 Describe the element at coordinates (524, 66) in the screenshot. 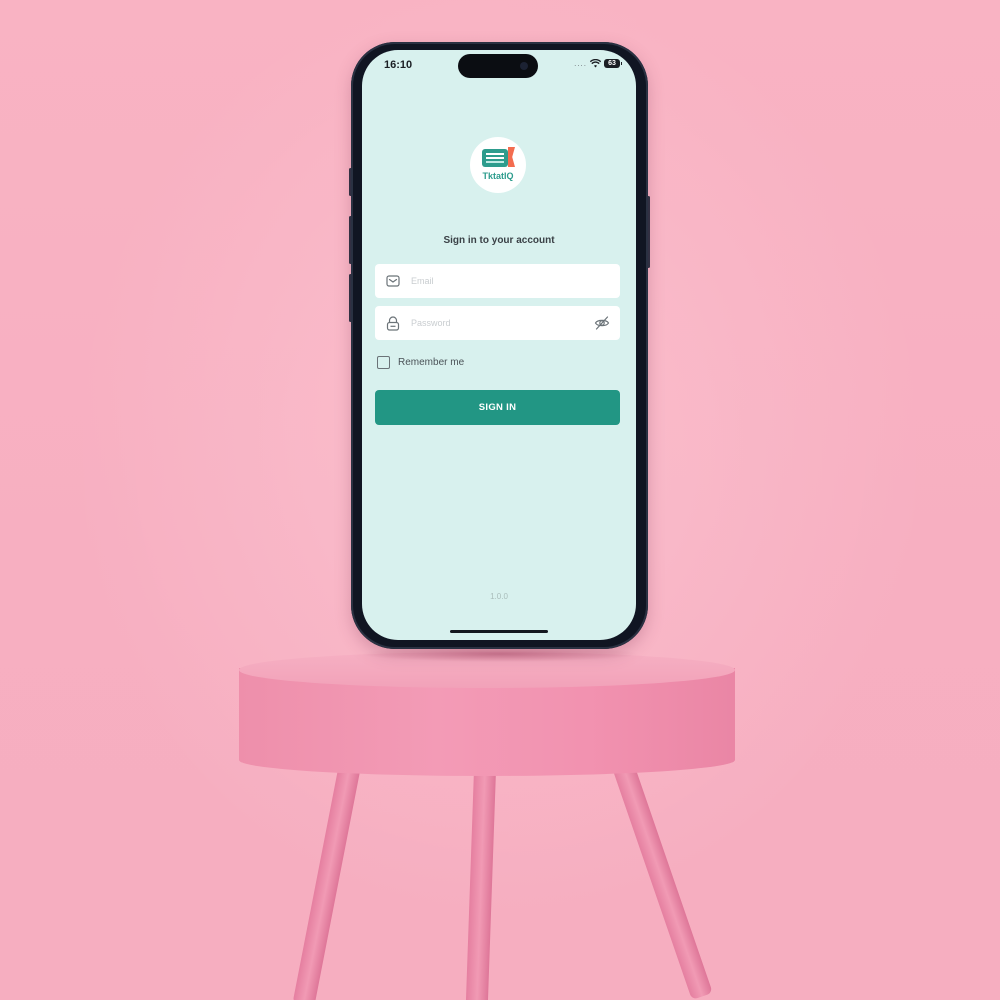

I see `camera-icon` at that location.